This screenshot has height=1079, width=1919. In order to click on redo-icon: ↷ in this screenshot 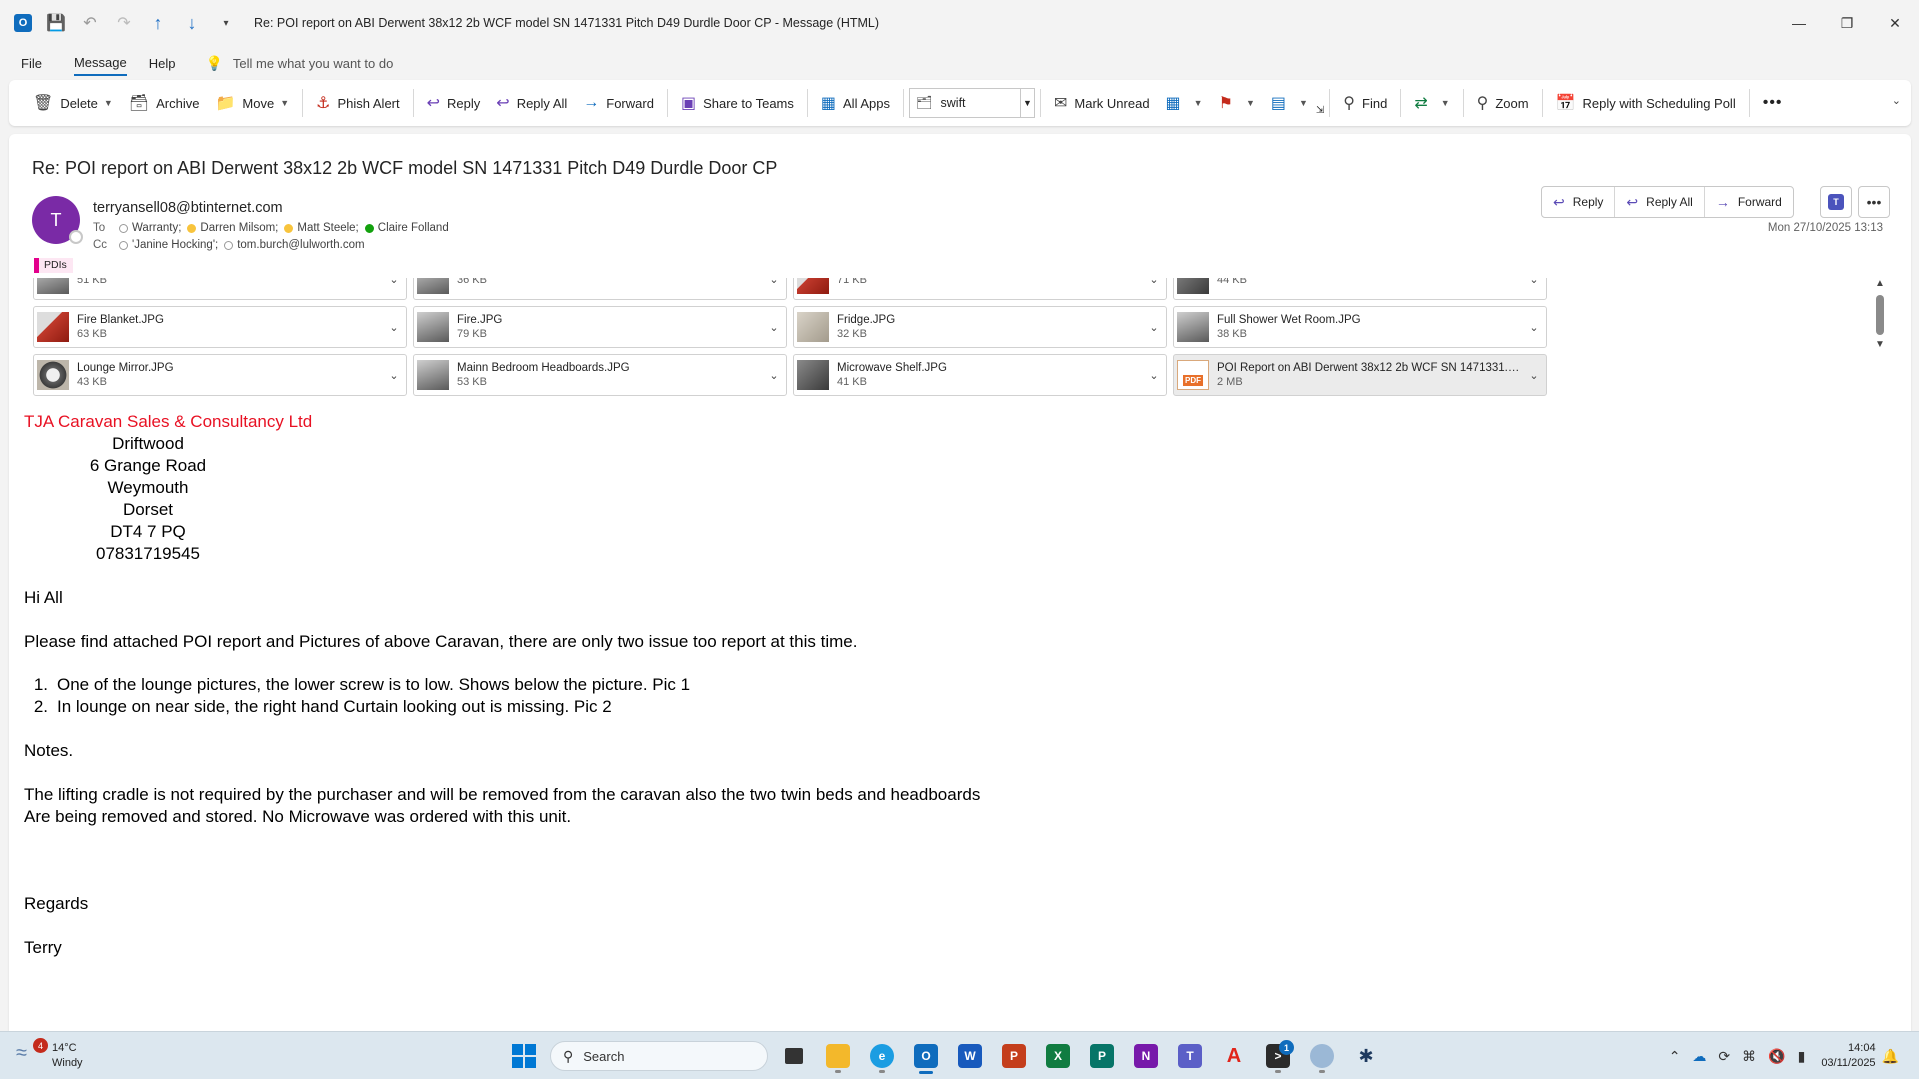, I will do `click(124, 23)`.